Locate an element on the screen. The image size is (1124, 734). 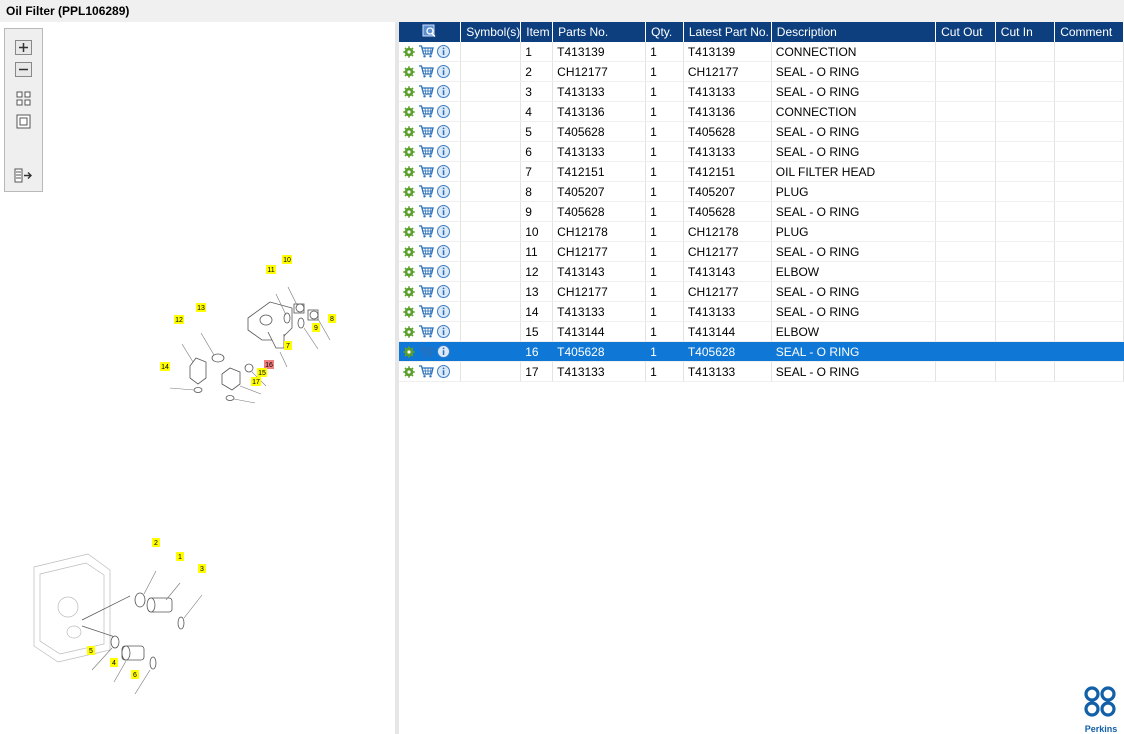
callout-14: 14 is located at coordinates (165, 366).